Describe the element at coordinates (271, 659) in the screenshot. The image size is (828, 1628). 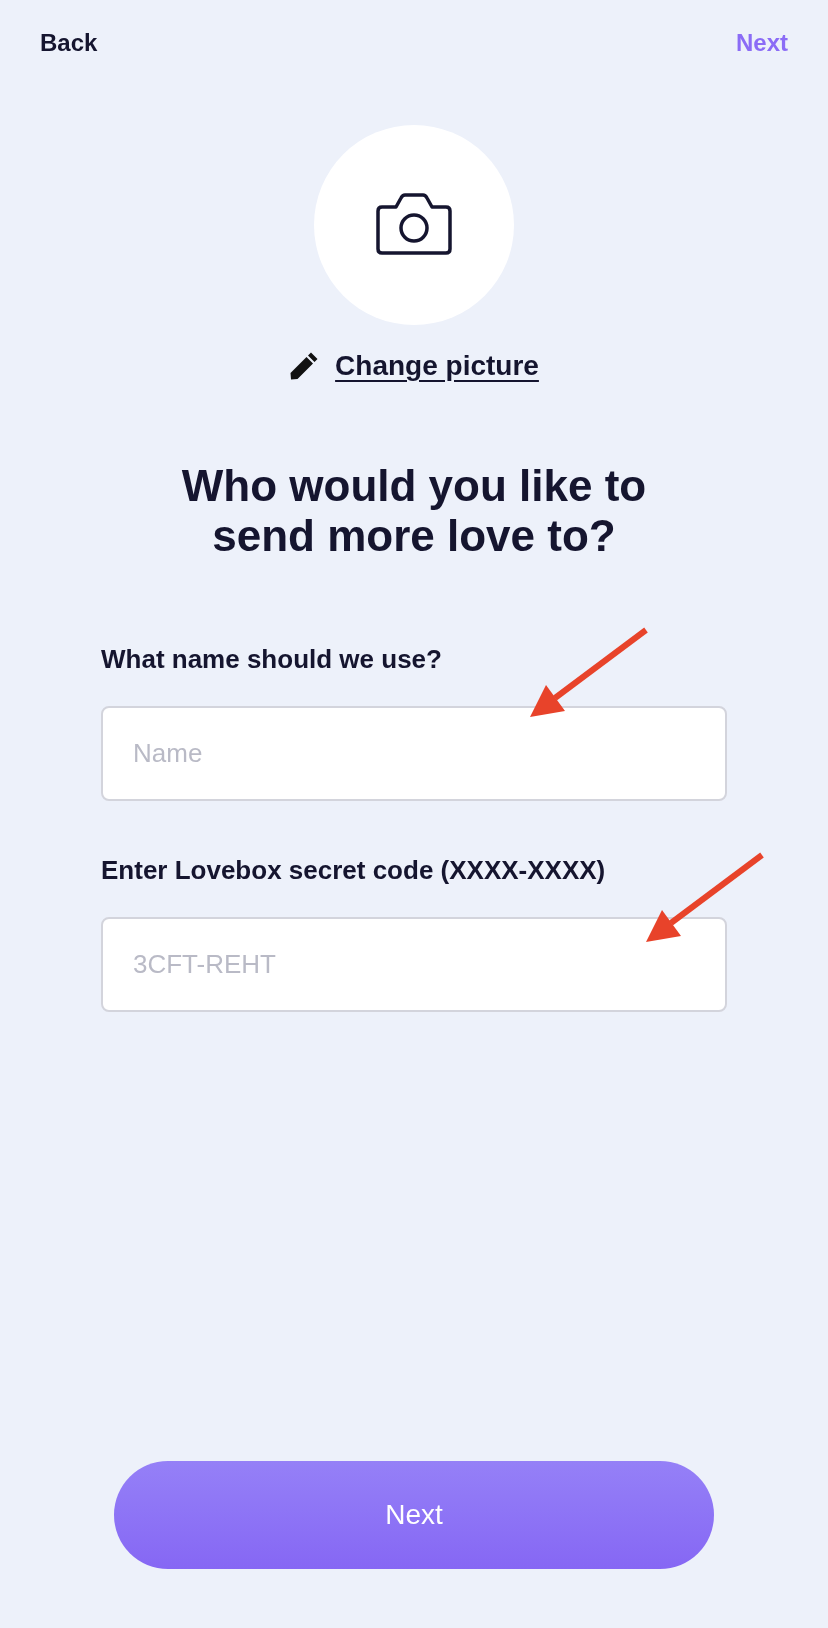
I see `field-label: What name should we use?` at that location.